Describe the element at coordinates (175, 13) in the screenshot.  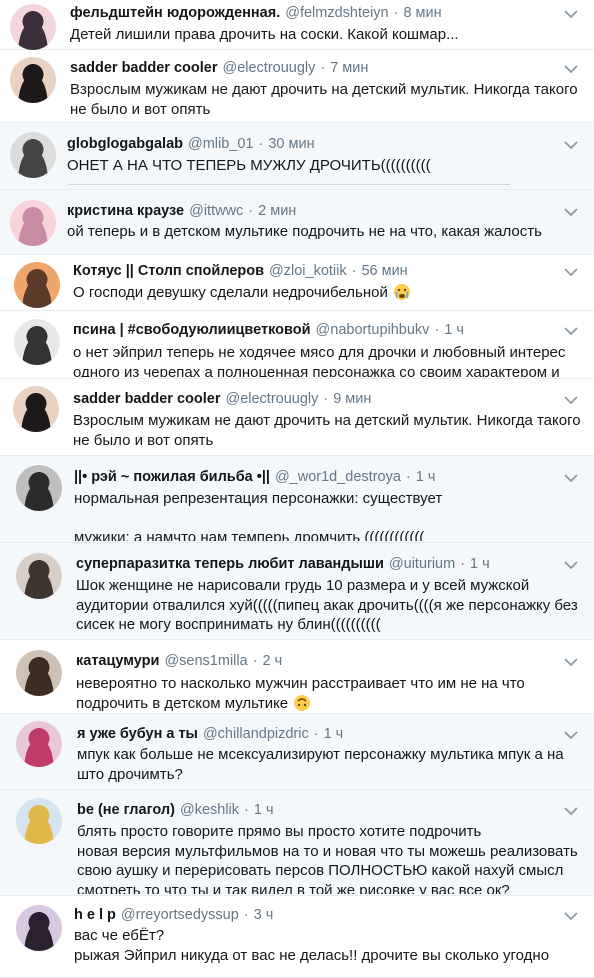
I see `display-name: фельдштейн юдорожденная.` at that location.